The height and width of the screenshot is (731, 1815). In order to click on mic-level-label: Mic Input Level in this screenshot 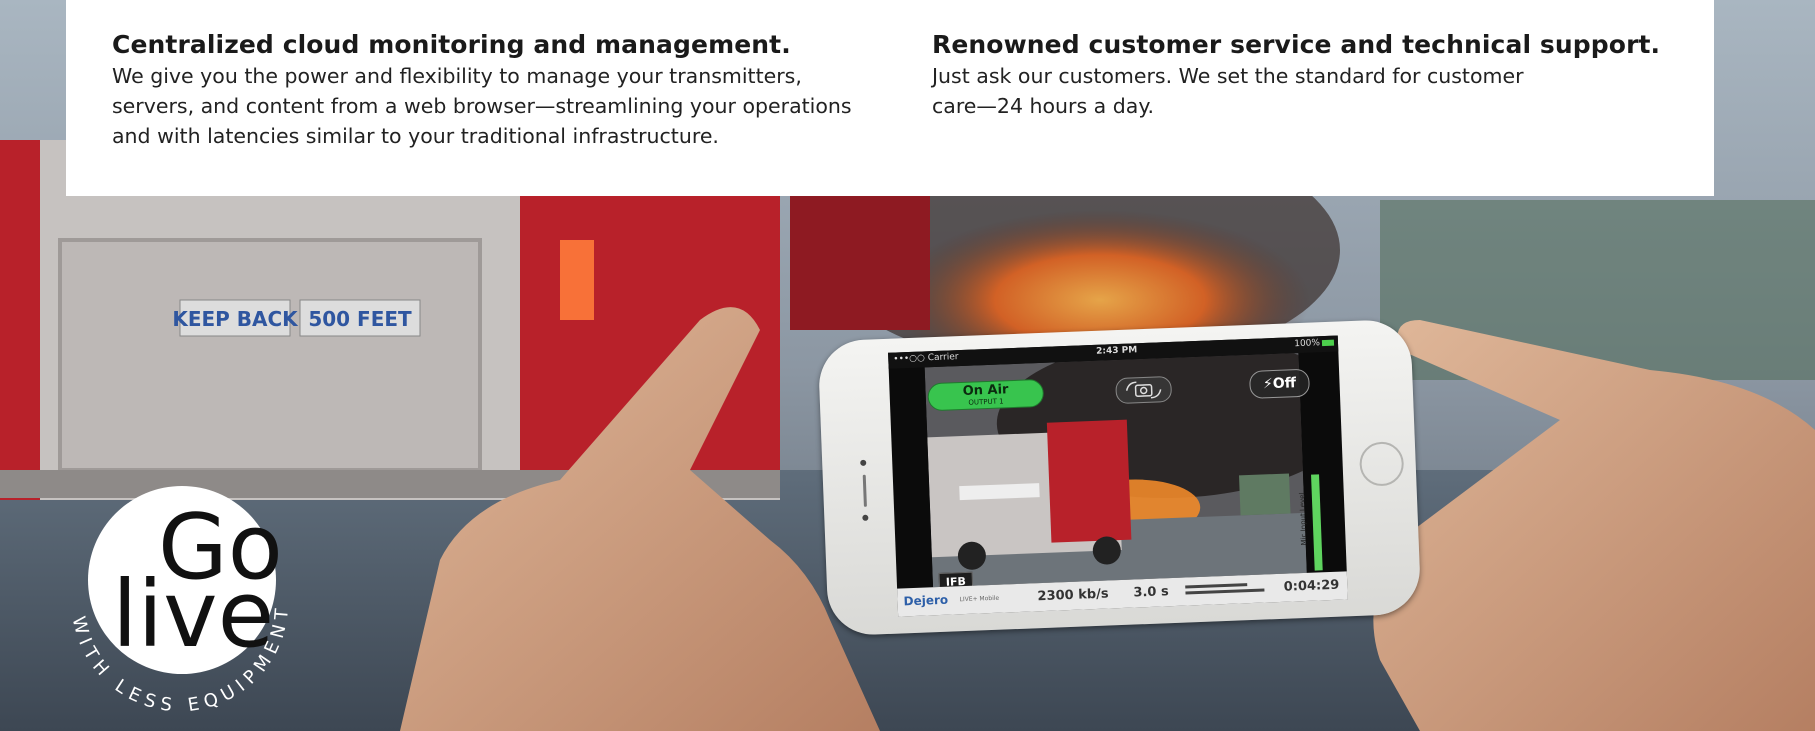, I will do `click(1303, 519)`.